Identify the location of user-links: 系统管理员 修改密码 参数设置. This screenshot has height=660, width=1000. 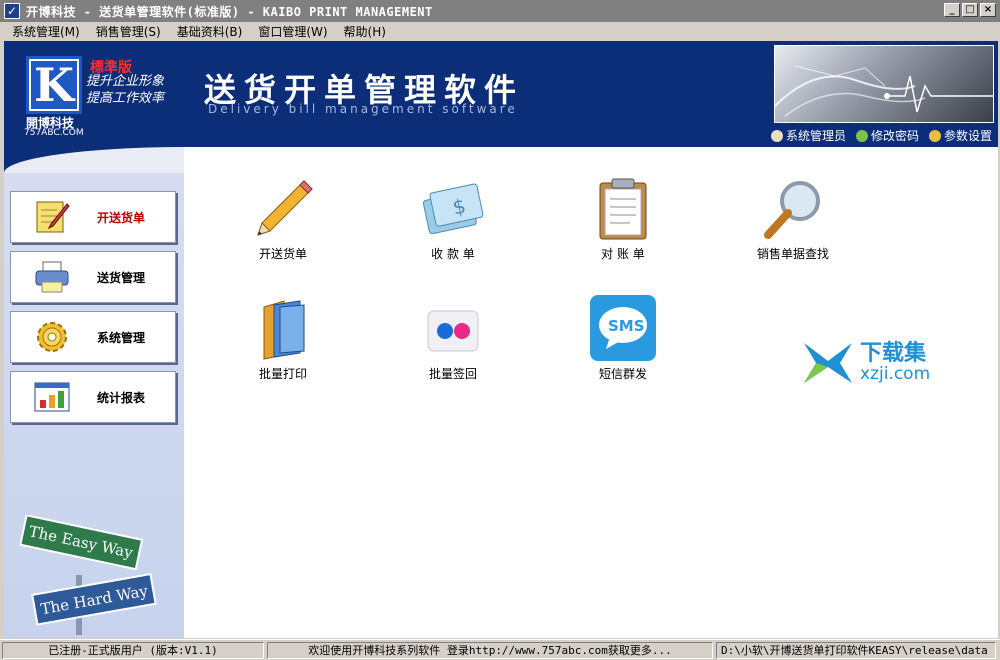
(881, 135).